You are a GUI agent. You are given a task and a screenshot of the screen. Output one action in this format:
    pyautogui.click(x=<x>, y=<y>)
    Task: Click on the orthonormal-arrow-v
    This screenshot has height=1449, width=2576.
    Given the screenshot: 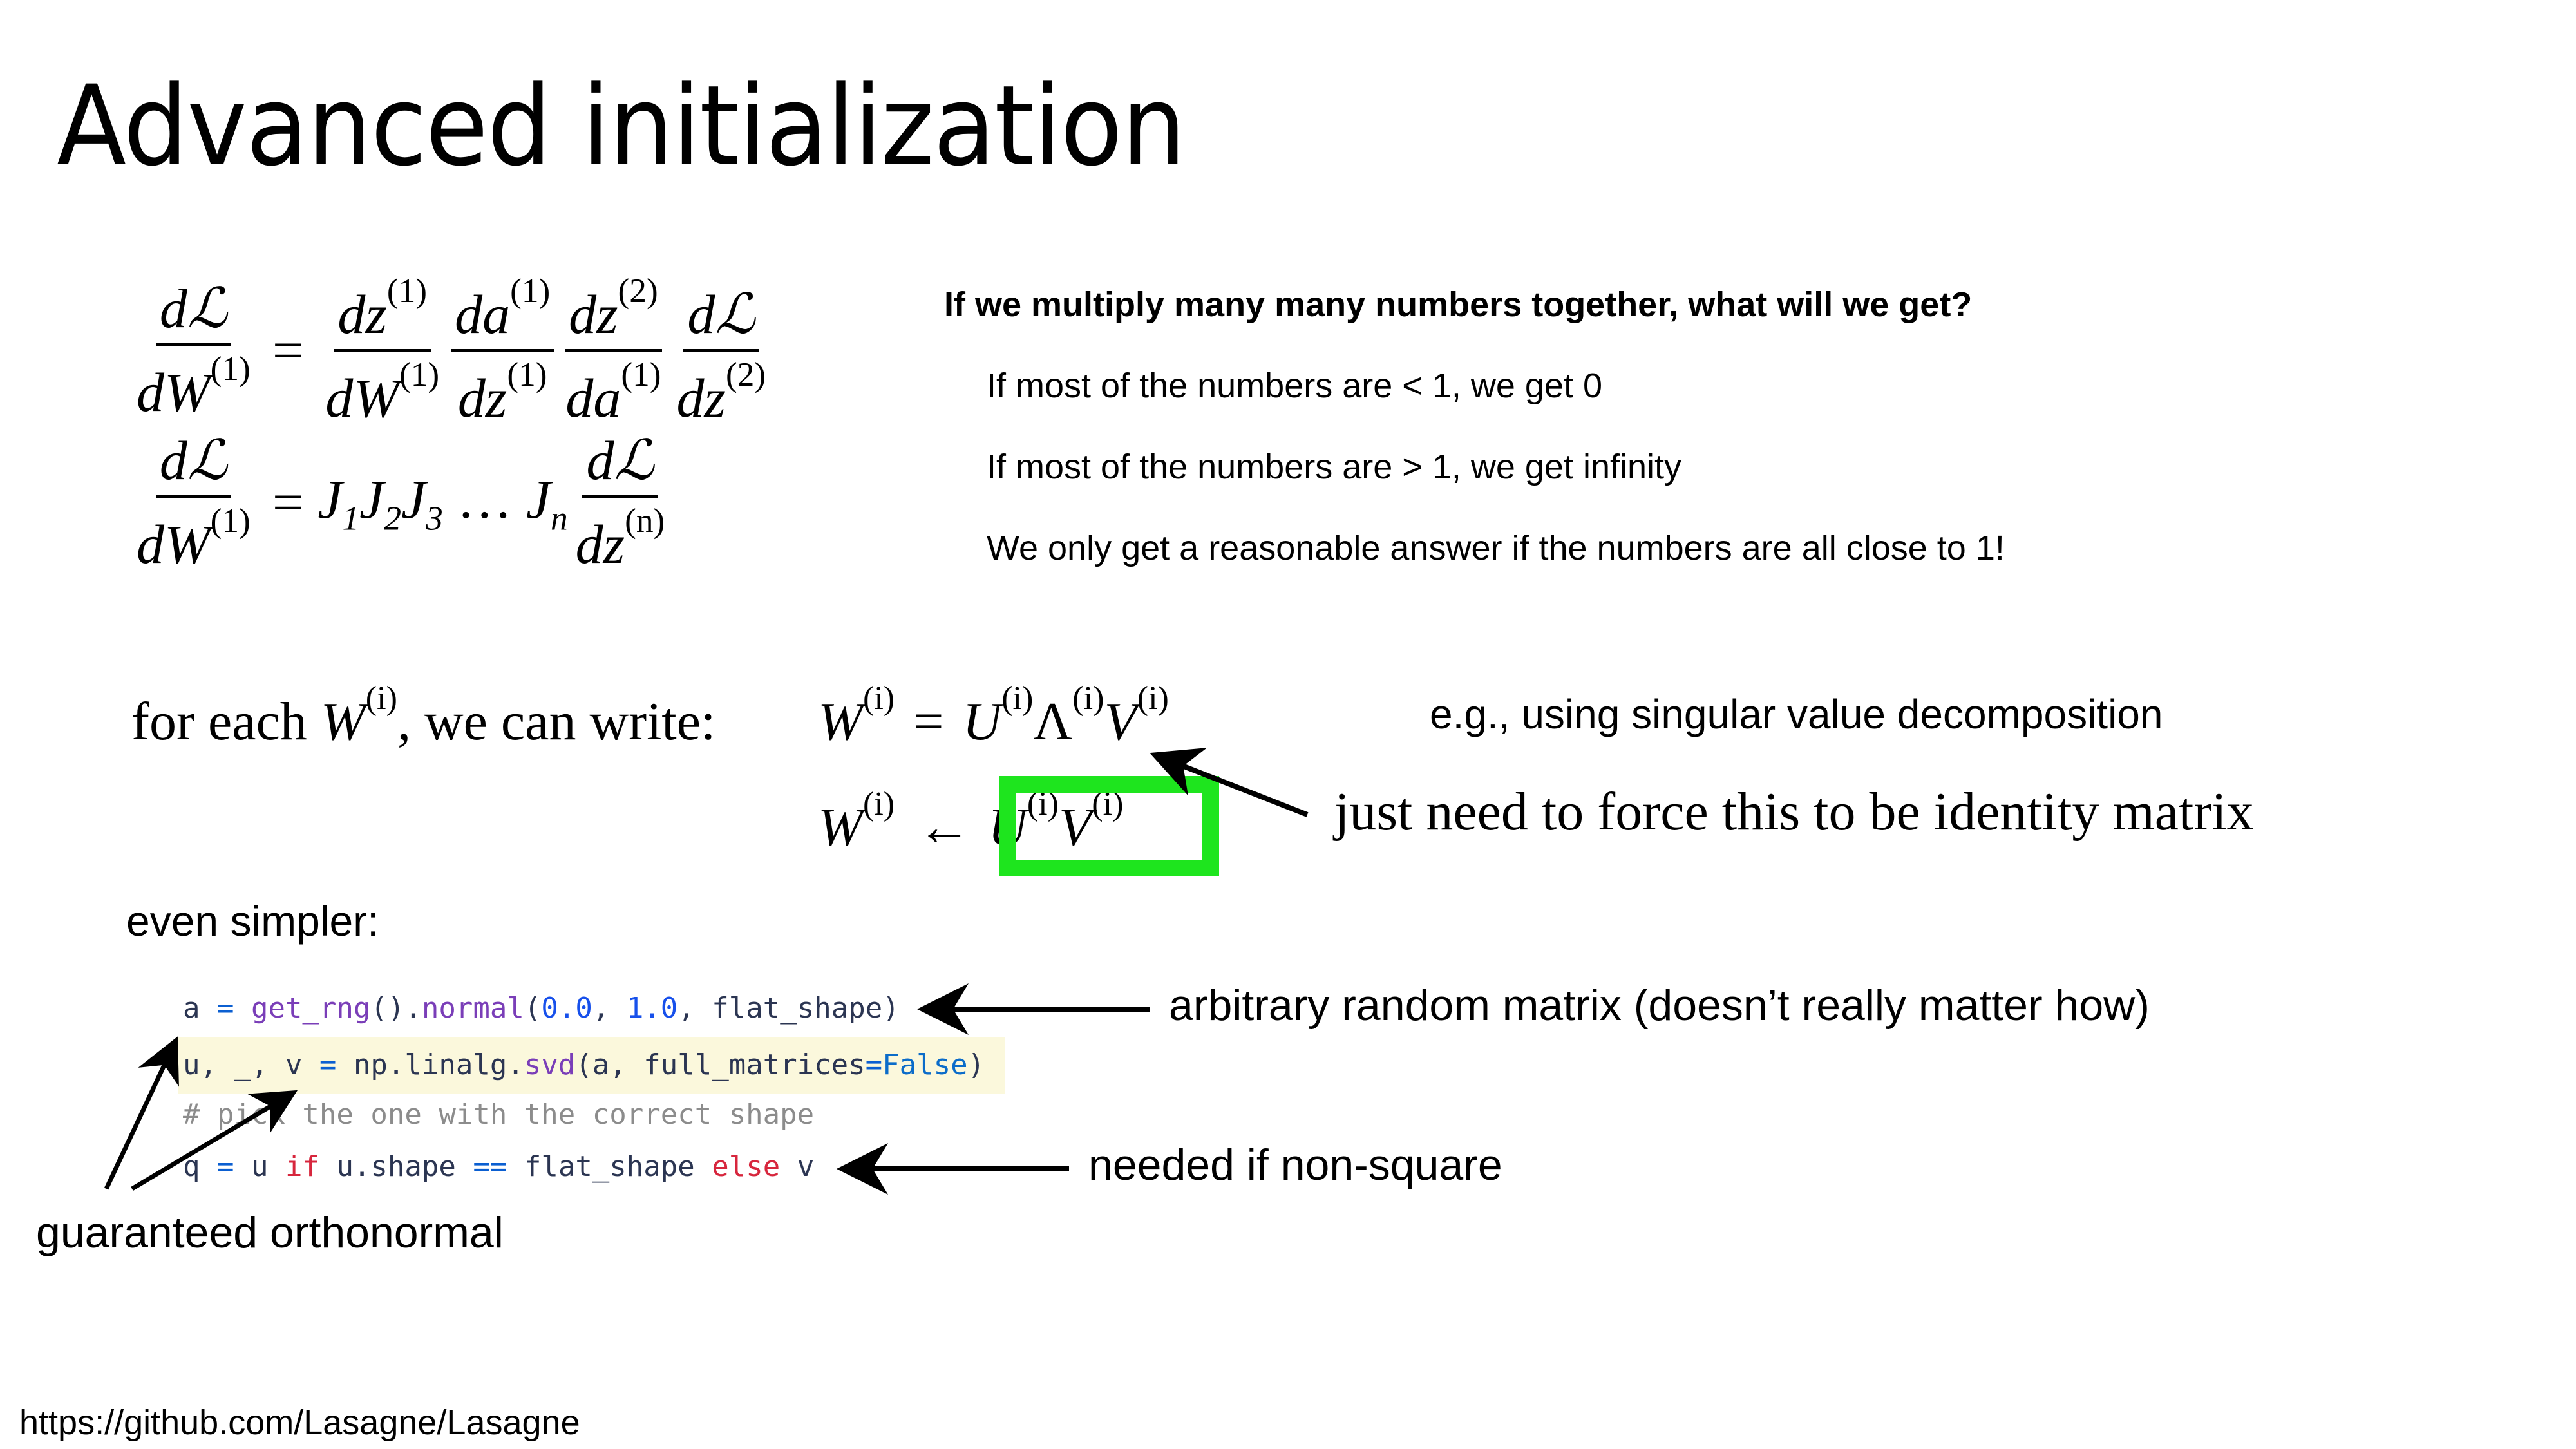 What is the action you would take?
    pyautogui.click(x=215, y=1140)
    